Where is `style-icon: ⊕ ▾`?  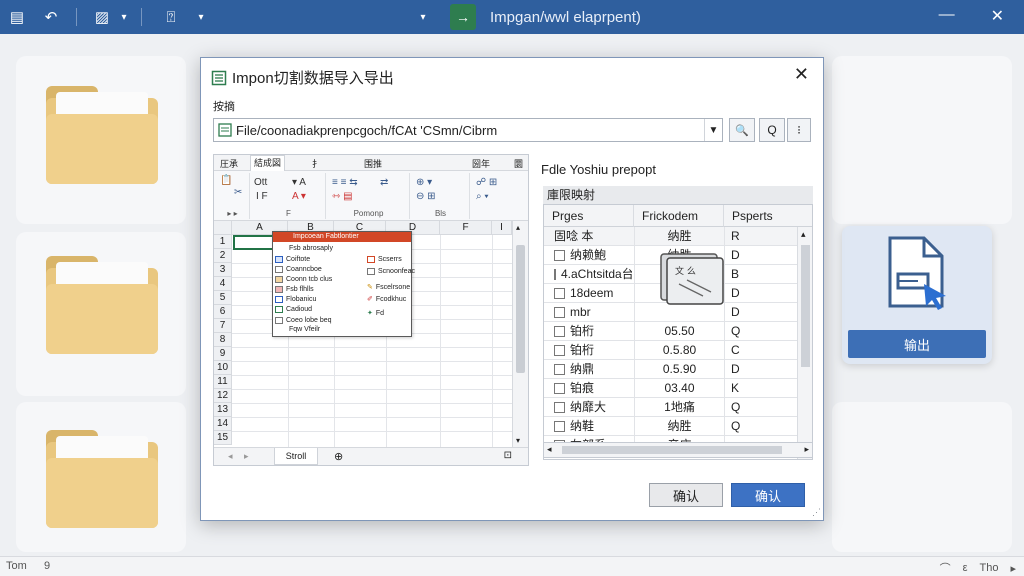 style-icon: ⊕ ▾ is located at coordinates (424, 182).